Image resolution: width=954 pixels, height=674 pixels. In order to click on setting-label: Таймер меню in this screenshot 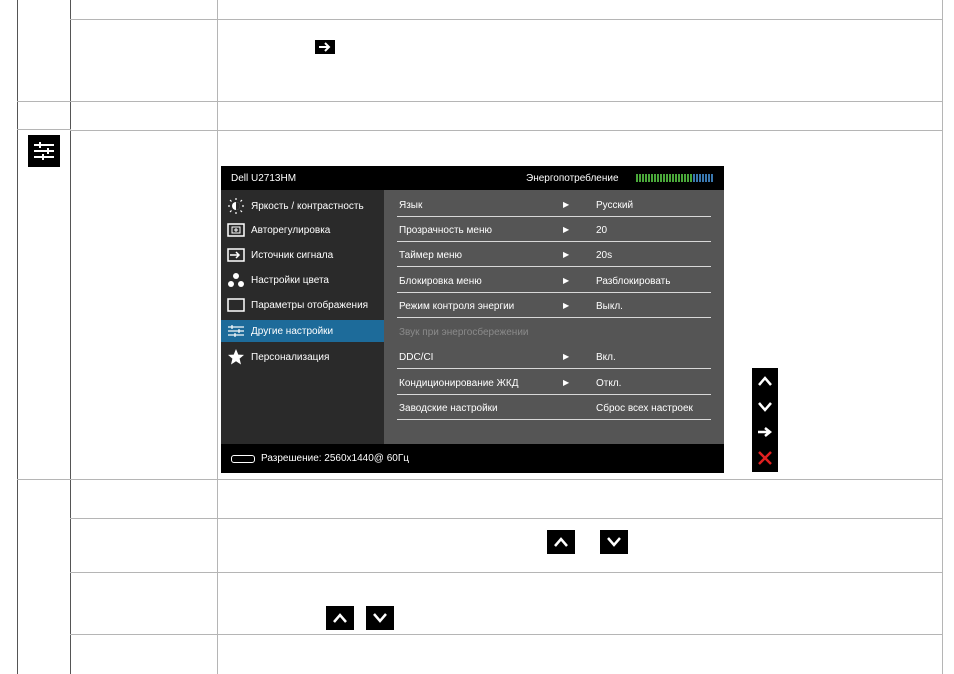, I will do `click(431, 255)`.